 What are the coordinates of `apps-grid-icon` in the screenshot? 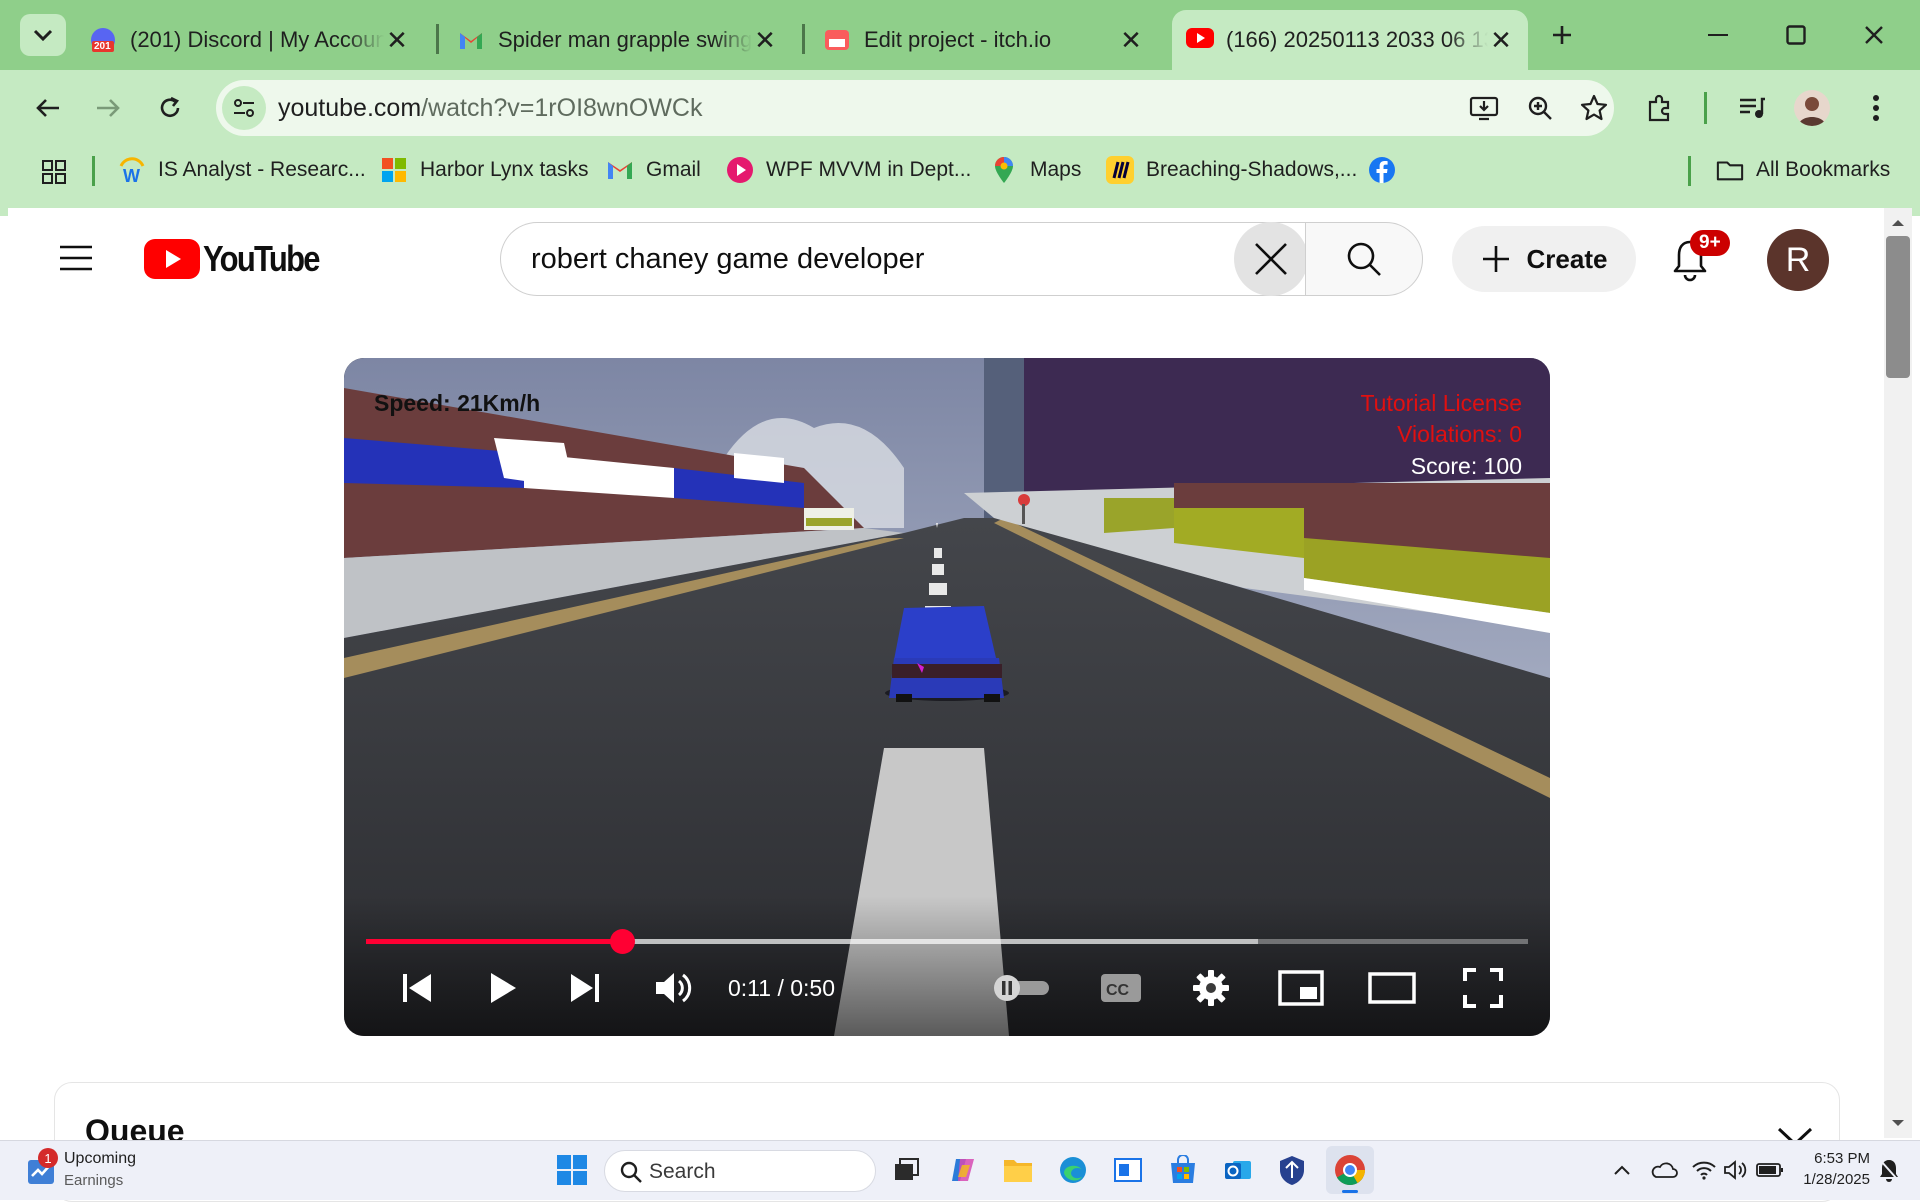 It's located at (54, 172).